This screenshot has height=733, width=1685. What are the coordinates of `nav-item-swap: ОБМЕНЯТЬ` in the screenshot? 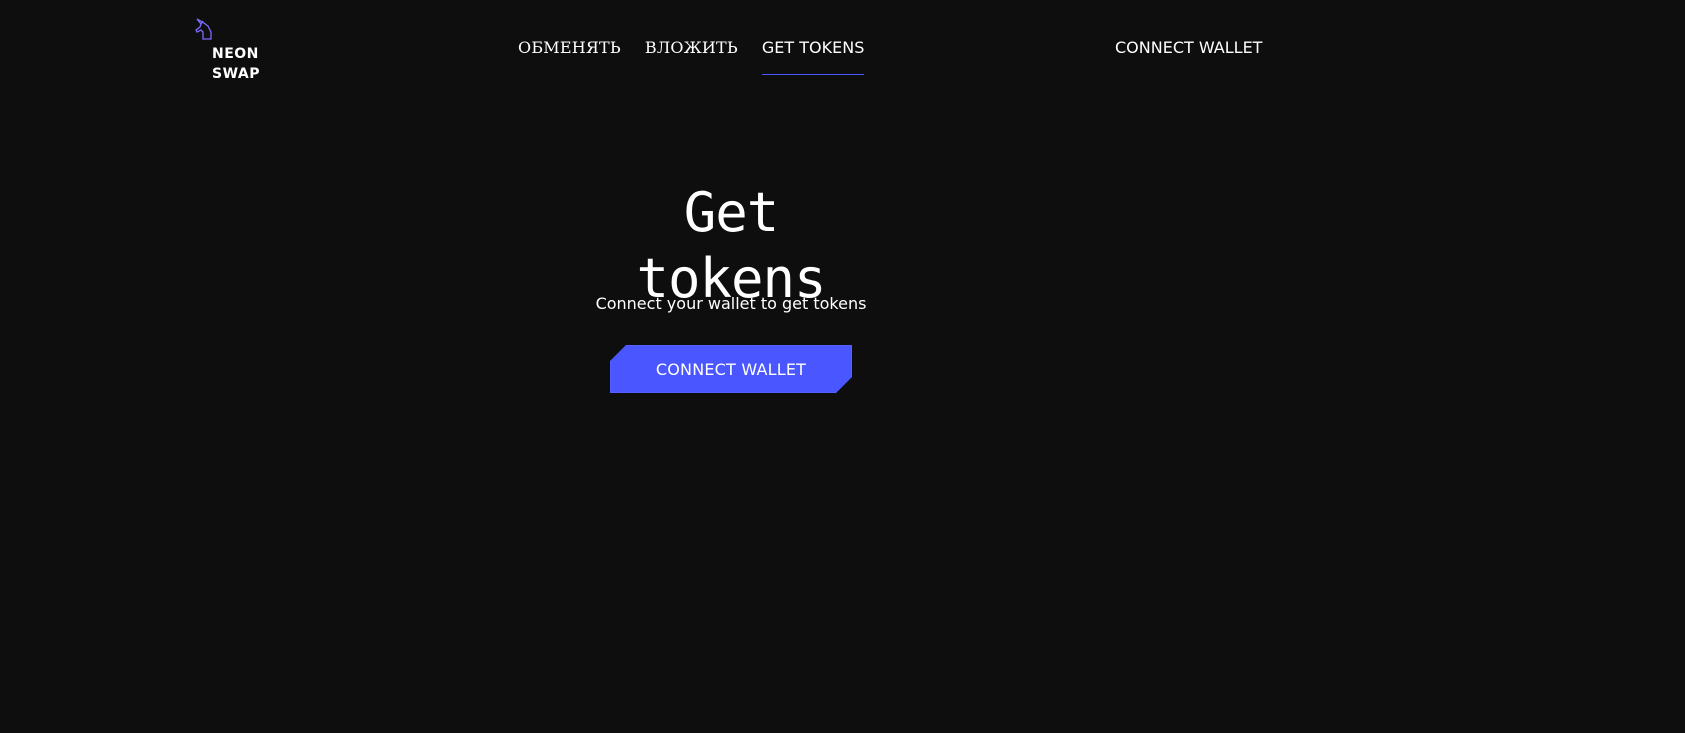 It's located at (569, 52).